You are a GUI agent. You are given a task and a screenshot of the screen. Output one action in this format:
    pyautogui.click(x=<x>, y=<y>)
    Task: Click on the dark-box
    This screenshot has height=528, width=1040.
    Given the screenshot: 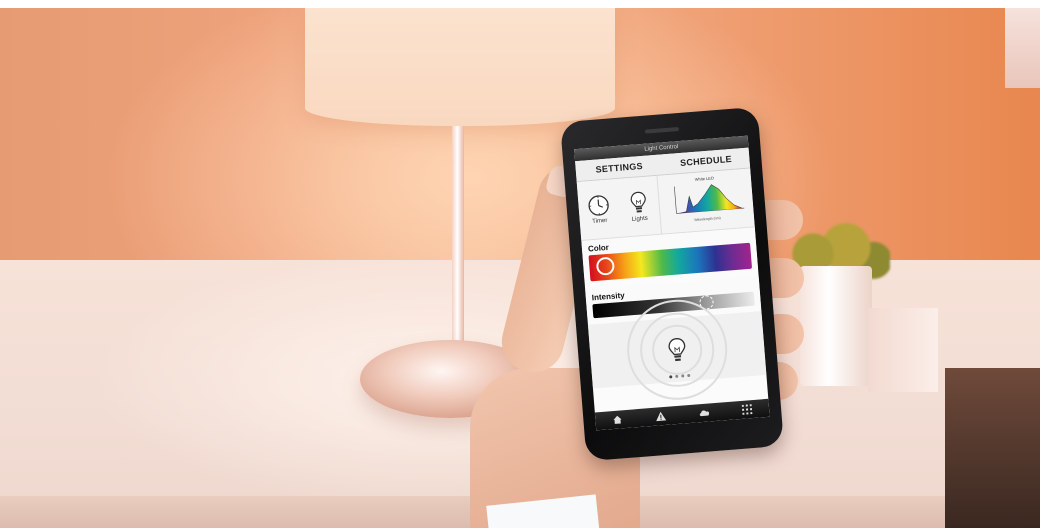 What is the action you would take?
    pyautogui.click(x=992, y=448)
    